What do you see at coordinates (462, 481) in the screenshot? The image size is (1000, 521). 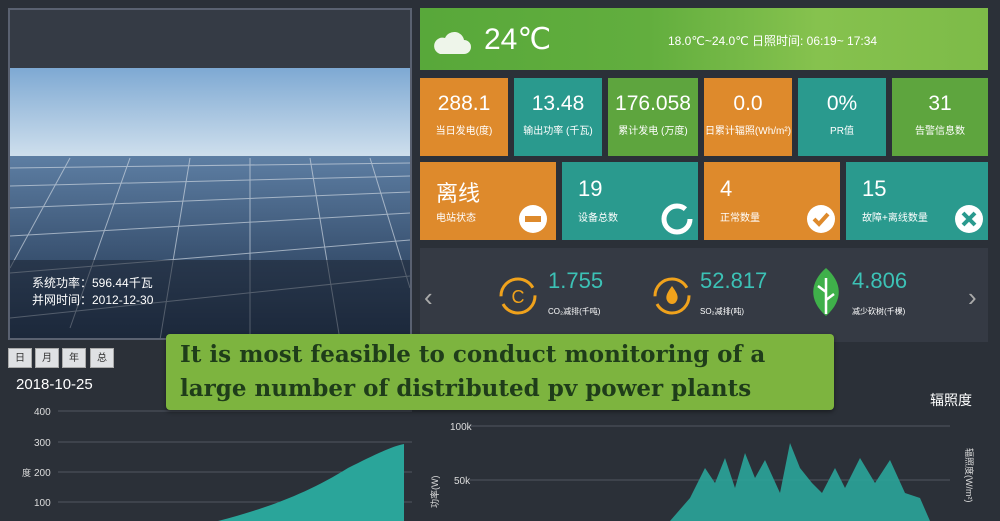 I see `tick-label: 50k` at bounding box center [462, 481].